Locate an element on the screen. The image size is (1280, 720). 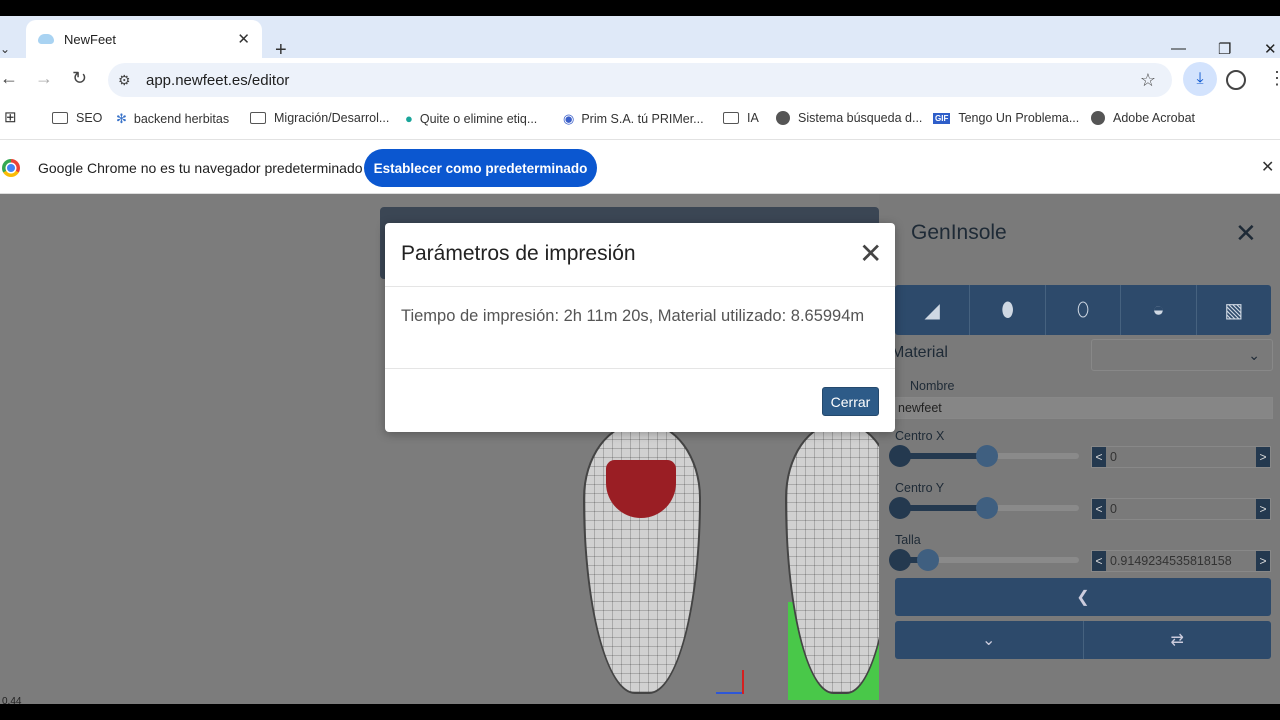
action-button-row: ⌄ ⇄ is located at coordinates (1083, 640).